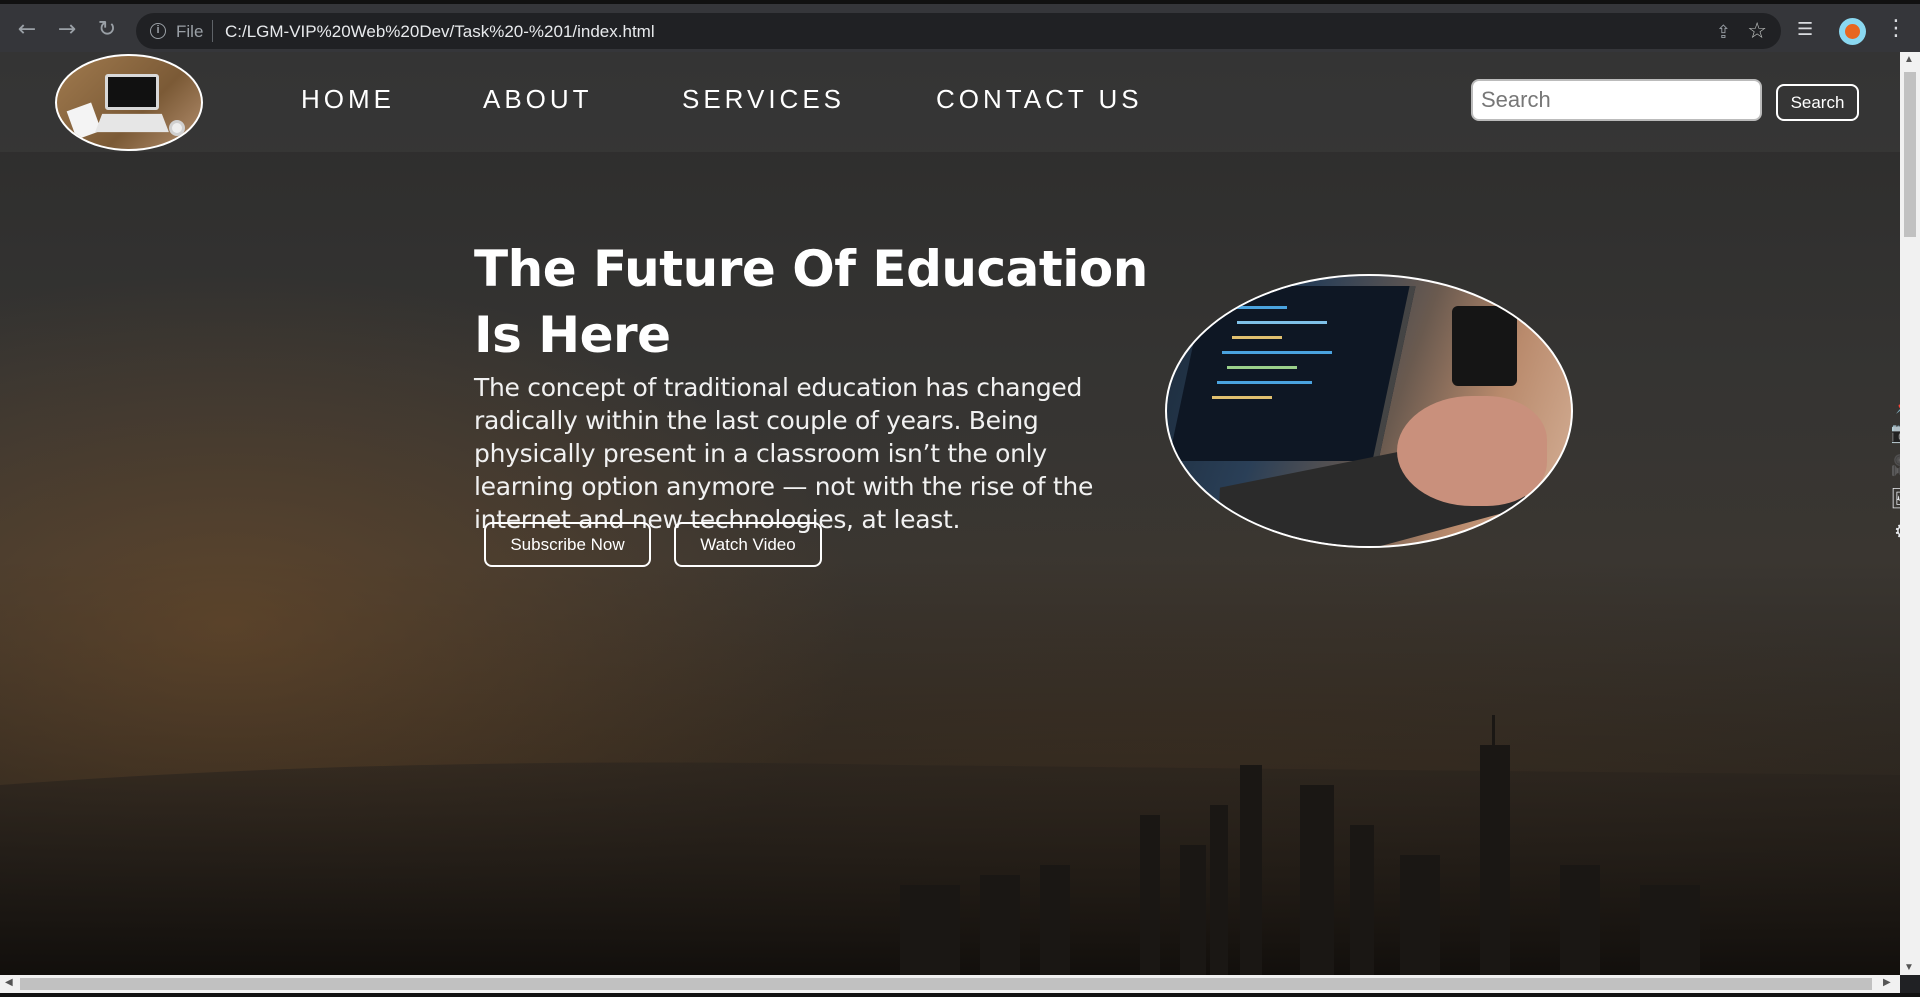 This screenshot has height=997, width=1920. I want to click on image-mug, so click(1484, 346).